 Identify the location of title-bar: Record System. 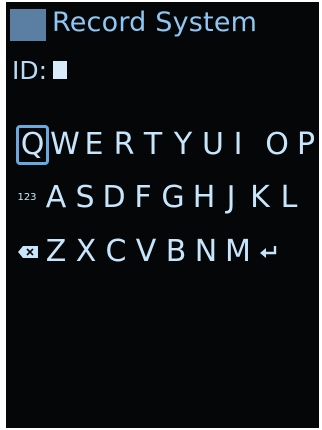
(162, 24).